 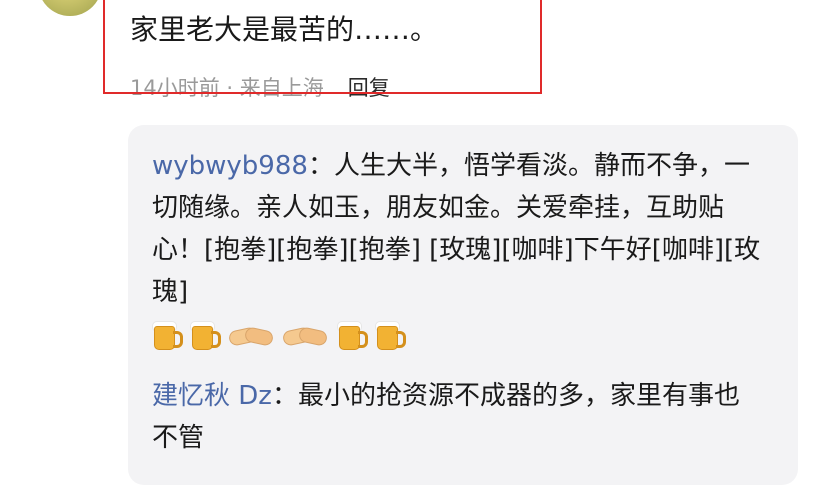 What do you see at coordinates (457, 417) in the screenshot?
I see `reply-item: 建忆秋 Dz：最小的抢资源不成器的多，家里有事也不管` at bounding box center [457, 417].